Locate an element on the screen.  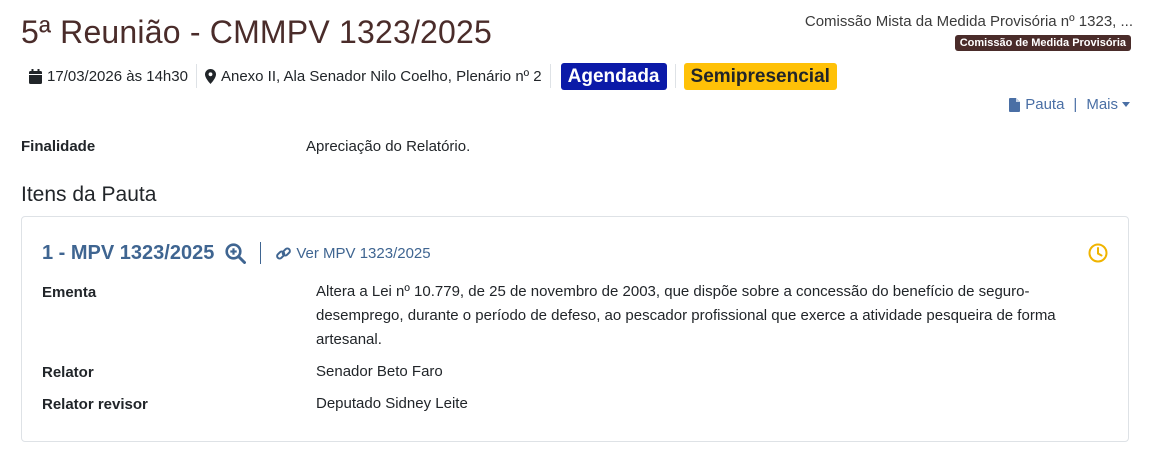
agenda-item-title: 1 - MPV 1323/2025 is located at coordinates (128, 253).